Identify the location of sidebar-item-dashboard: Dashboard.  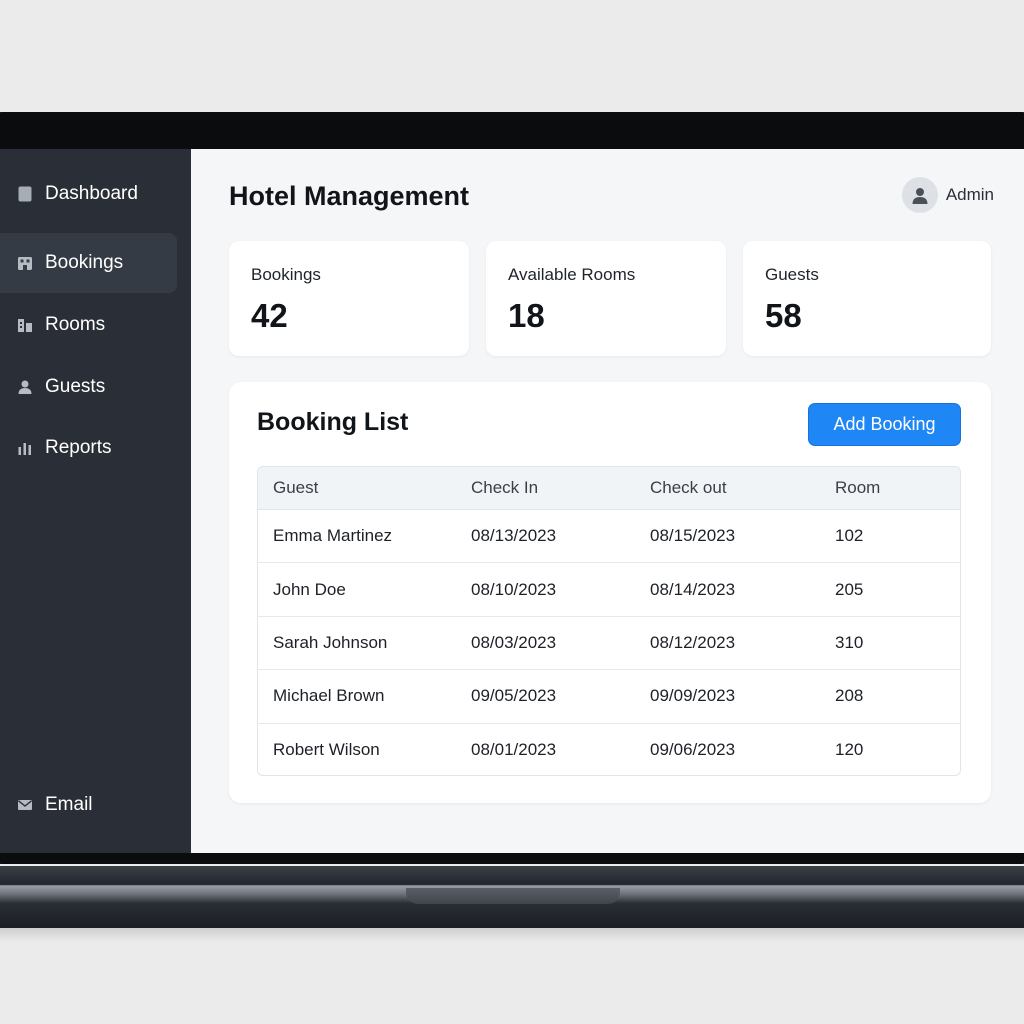
(88, 194).